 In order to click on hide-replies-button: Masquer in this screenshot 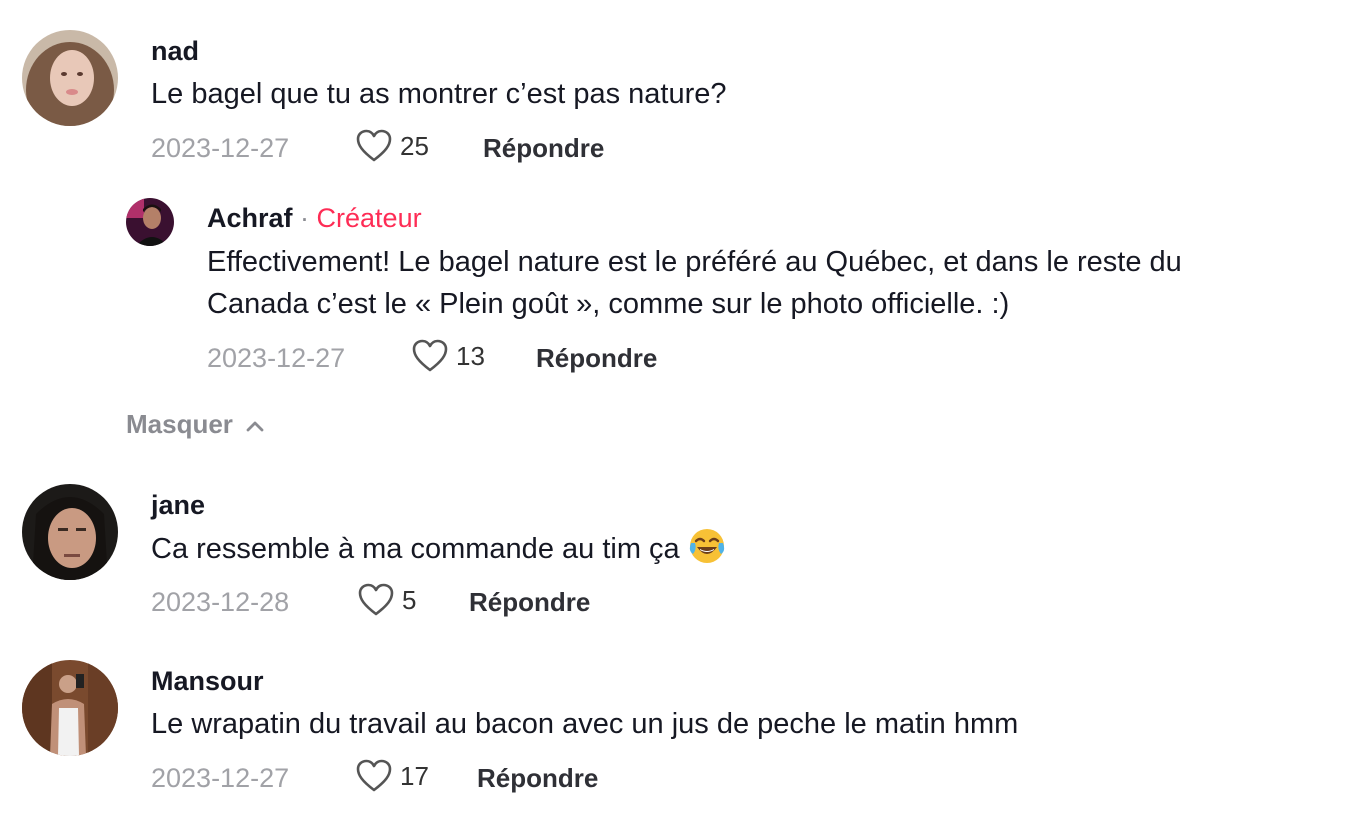, I will do `click(195, 424)`.